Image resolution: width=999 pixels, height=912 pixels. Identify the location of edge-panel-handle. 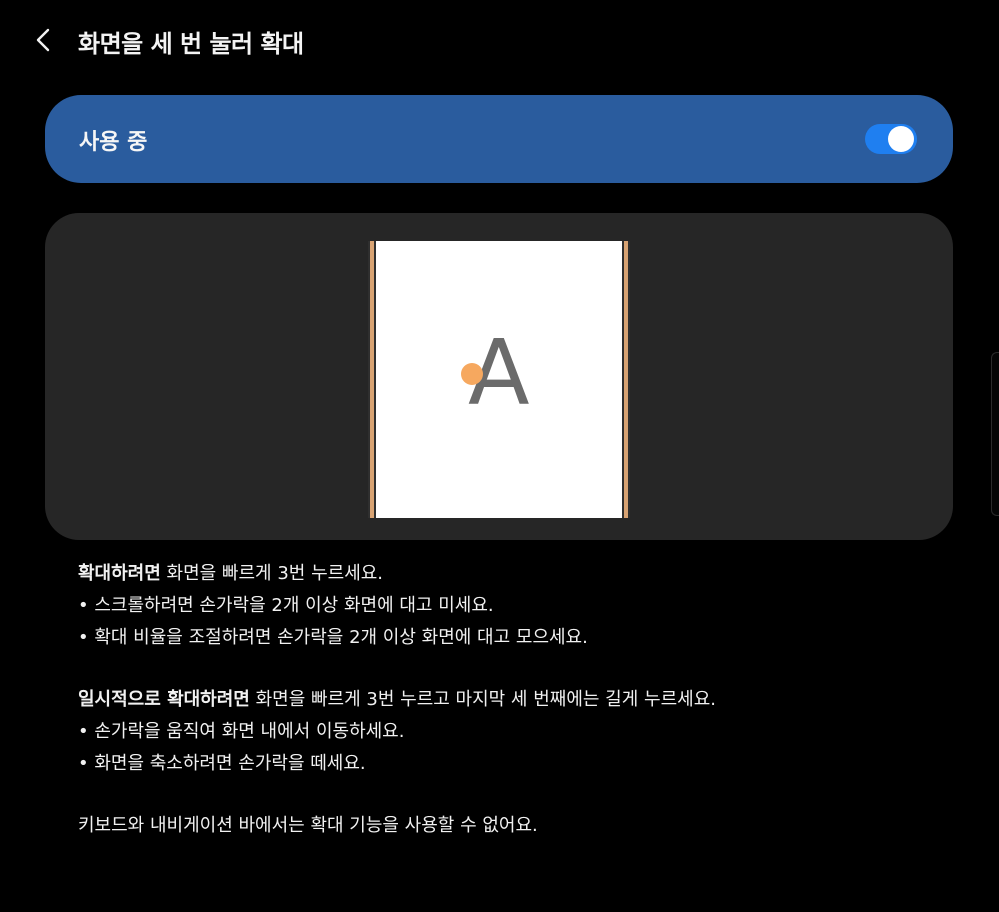
(995, 434).